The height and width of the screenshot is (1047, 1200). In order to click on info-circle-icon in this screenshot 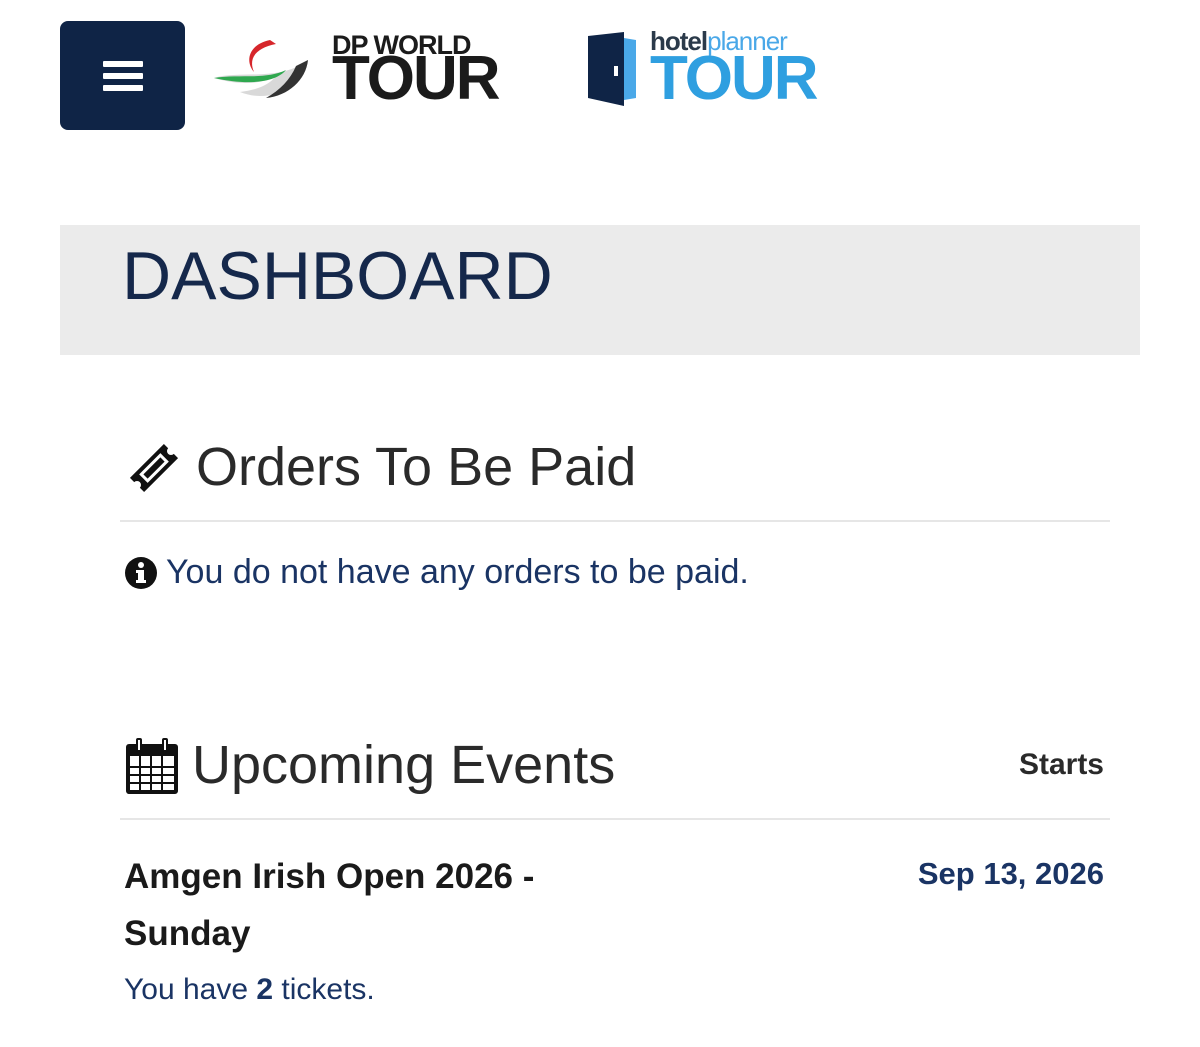, I will do `click(141, 572)`.